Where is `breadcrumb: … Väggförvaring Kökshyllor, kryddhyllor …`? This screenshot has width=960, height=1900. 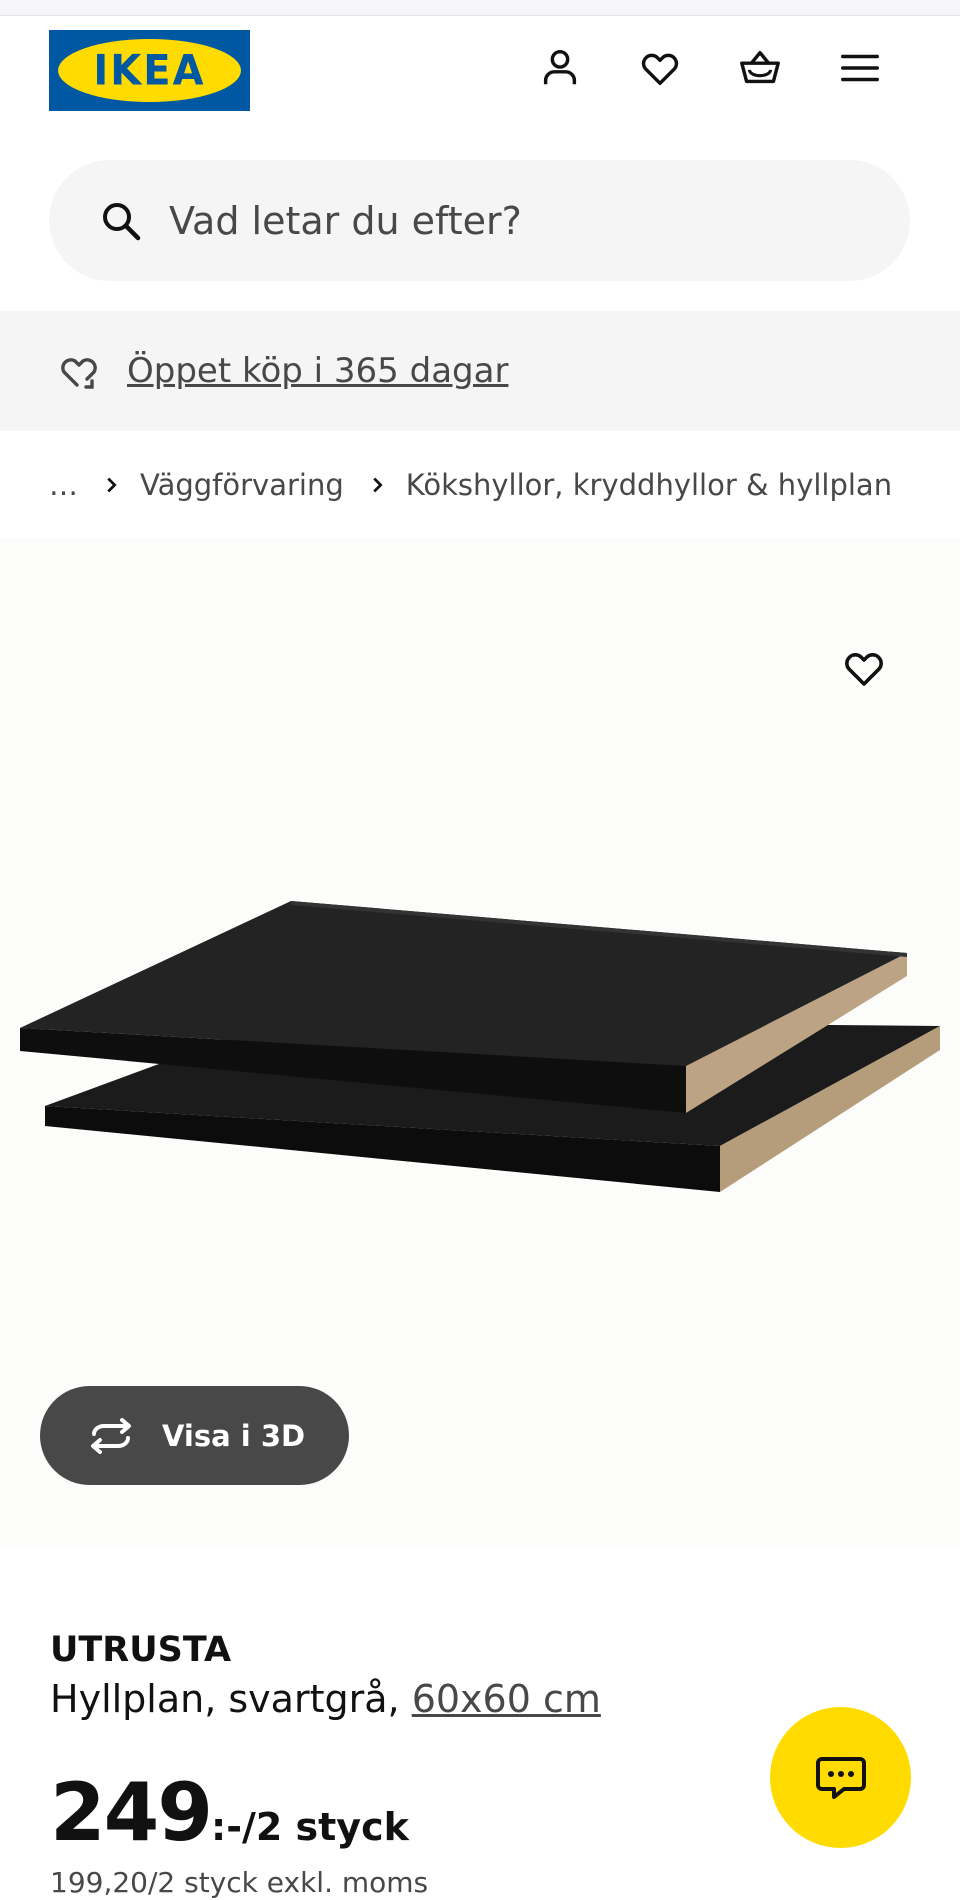 breadcrumb: … Väggförvaring Kökshyllor, kryddhyllor … is located at coordinates (470, 485).